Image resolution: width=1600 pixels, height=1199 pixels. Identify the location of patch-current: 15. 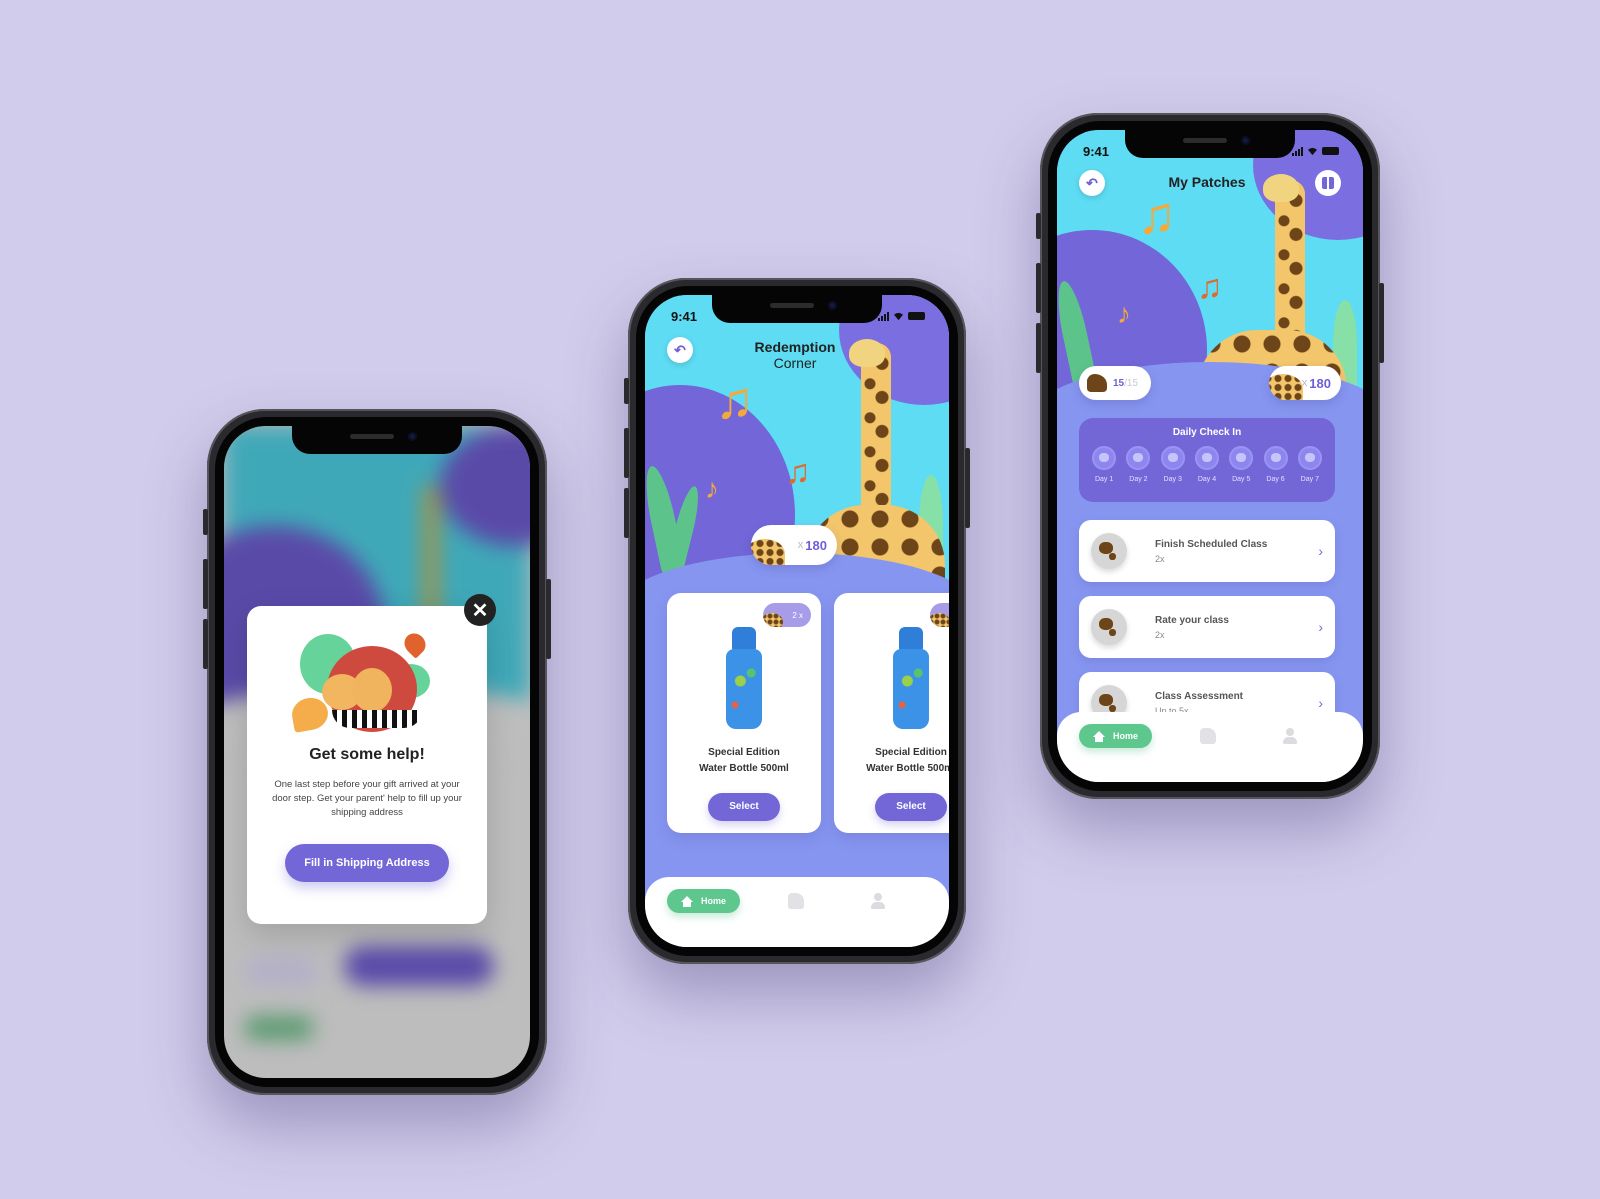
(1119, 383).